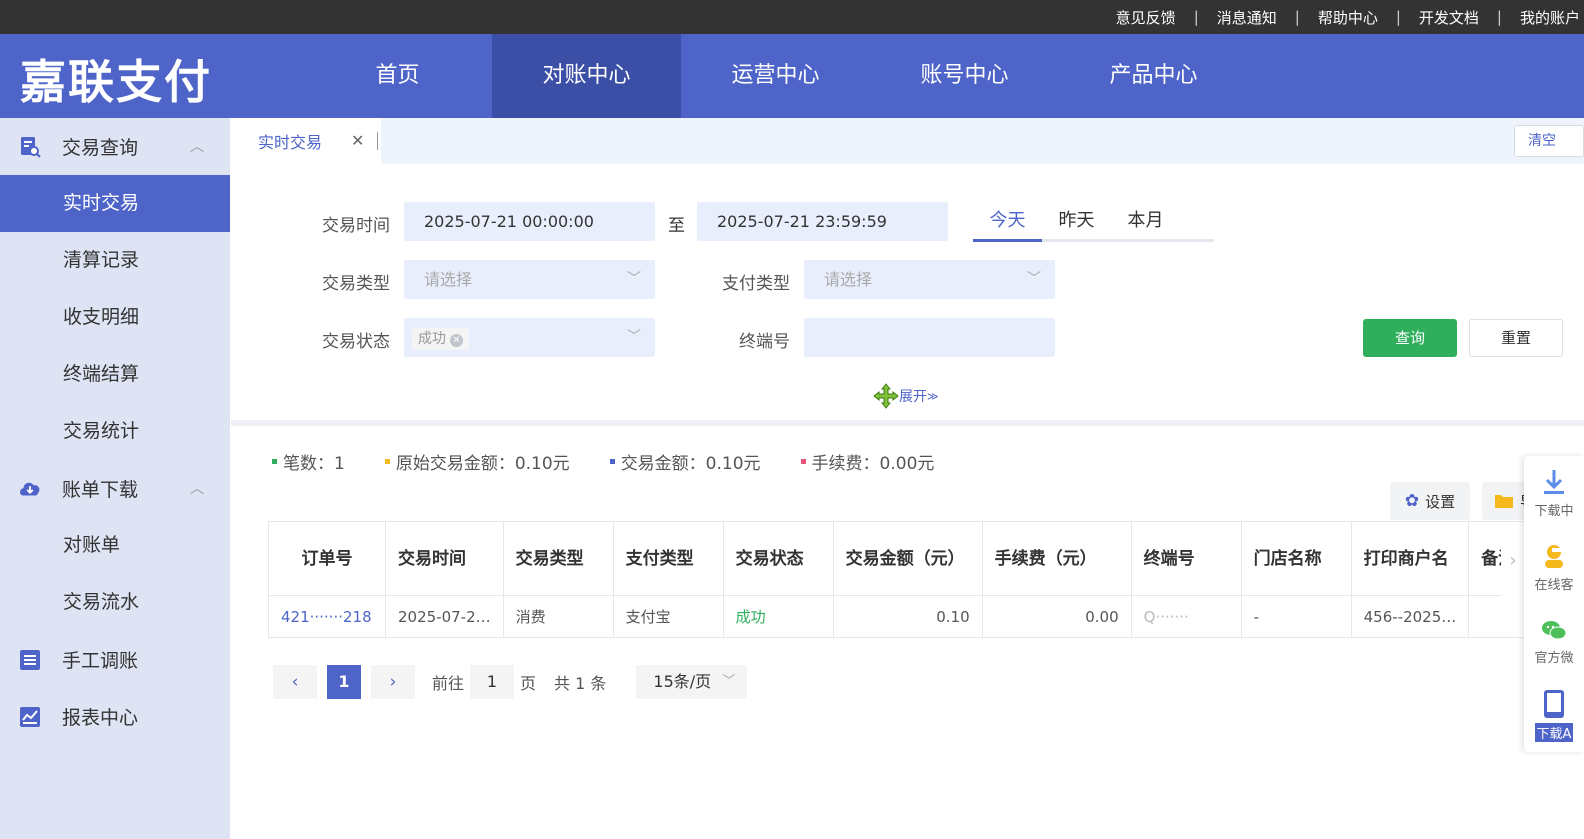  What do you see at coordinates (1513, 560) in the screenshot?
I see `chevron-right-icon: ›` at bounding box center [1513, 560].